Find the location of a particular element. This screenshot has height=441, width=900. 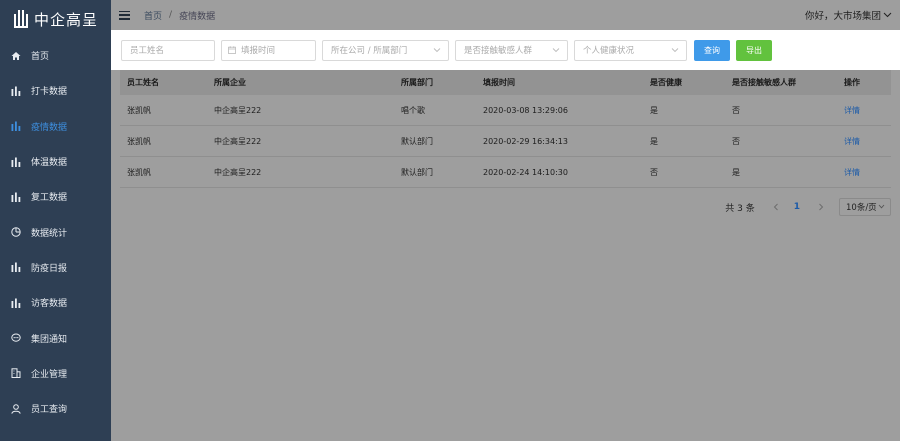

sidebar-item-label: 防疫日报 is located at coordinates (49, 268).